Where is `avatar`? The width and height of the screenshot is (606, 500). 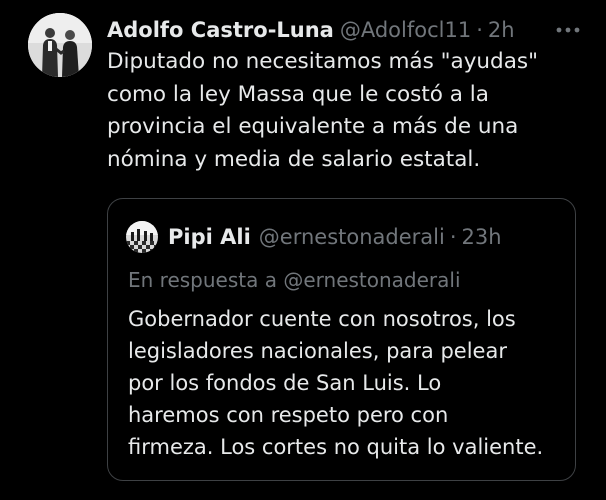 avatar is located at coordinates (60, 45).